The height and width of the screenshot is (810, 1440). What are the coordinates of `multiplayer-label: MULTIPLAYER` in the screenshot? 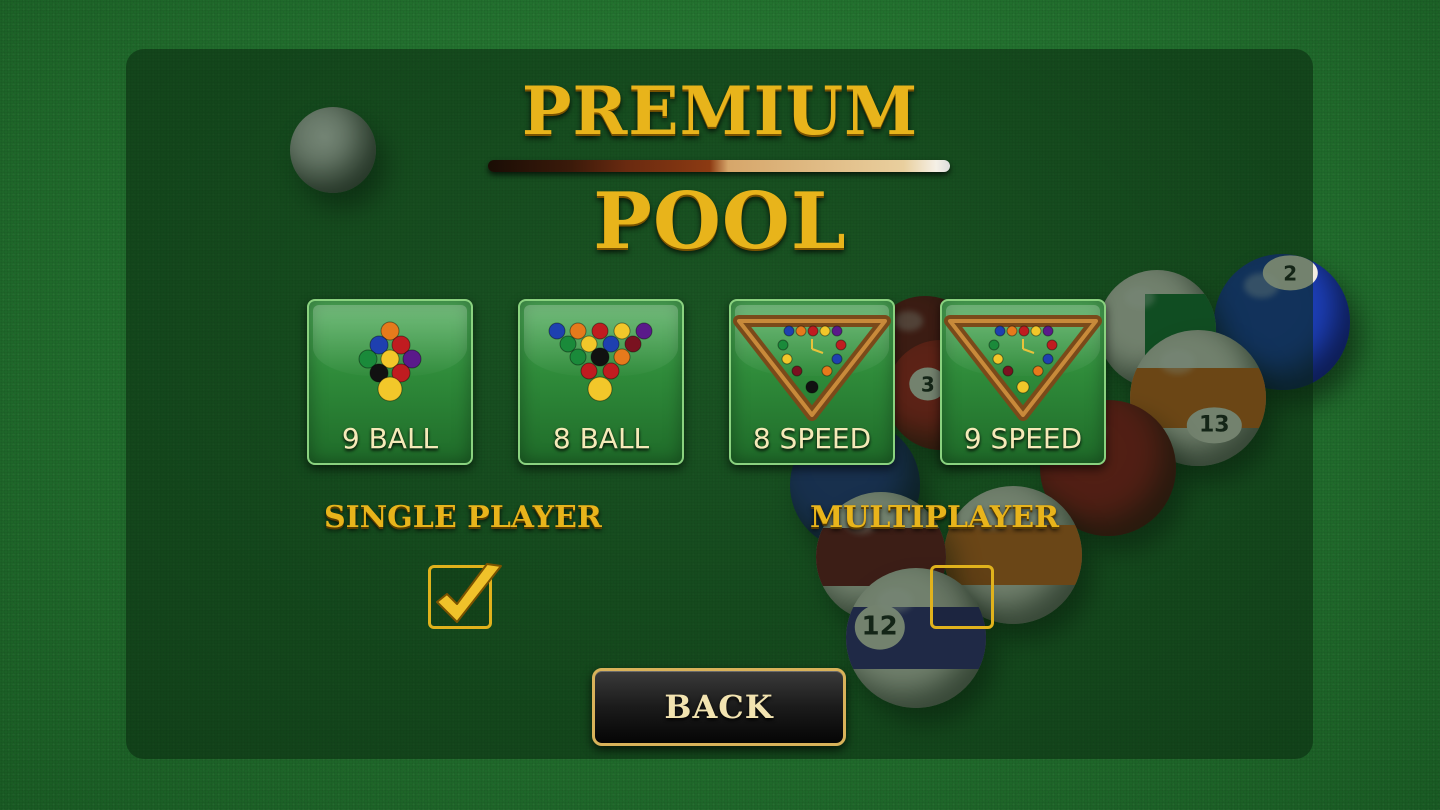 It's located at (935, 517).